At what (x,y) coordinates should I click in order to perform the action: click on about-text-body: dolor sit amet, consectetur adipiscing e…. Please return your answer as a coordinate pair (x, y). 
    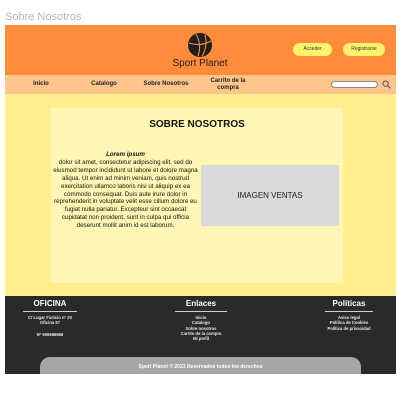
    Looking at the image, I should click on (125, 194).